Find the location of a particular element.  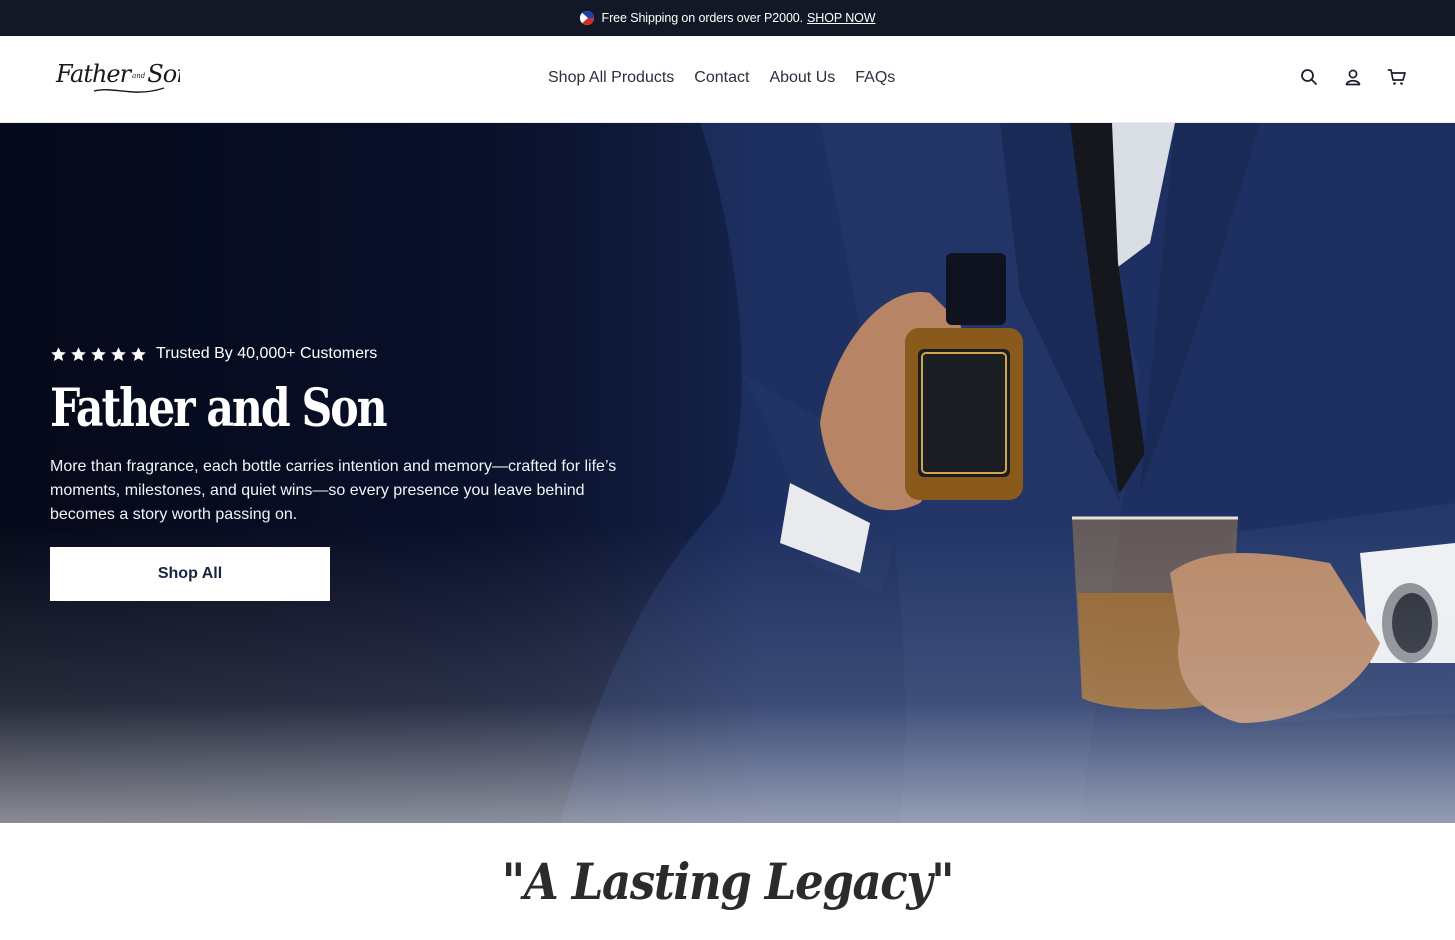

header-icons is located at coordinates (1353, 77).